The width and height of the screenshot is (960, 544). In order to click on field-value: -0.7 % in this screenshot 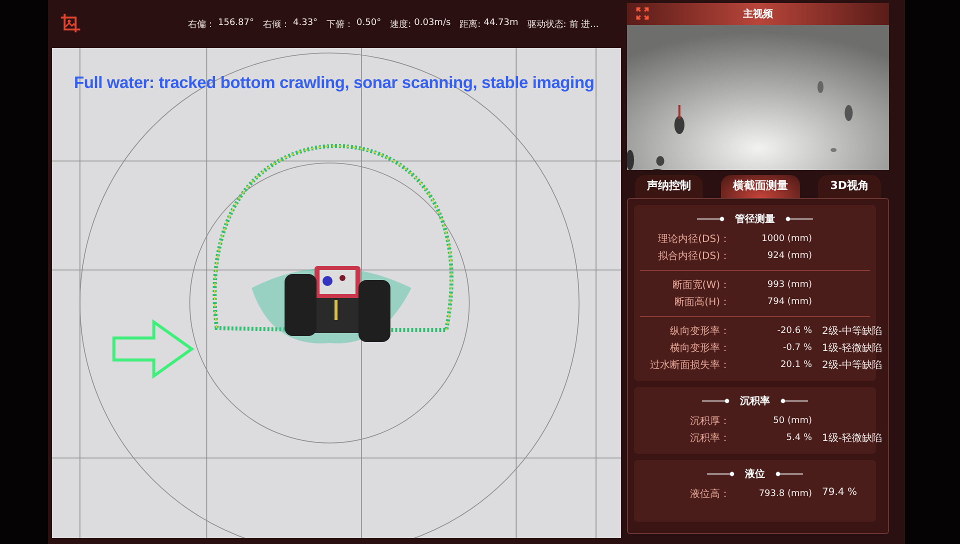, I will do `click(797, 348)`.